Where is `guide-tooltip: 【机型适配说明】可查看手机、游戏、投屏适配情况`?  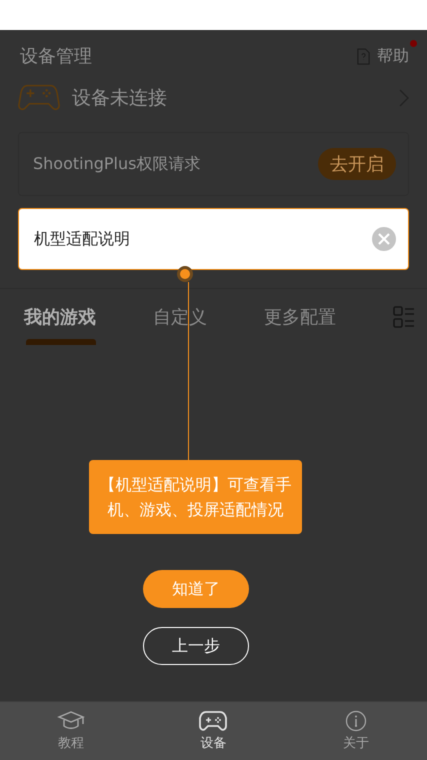
guide-tooltip: 【机型适配说明】可查看手机、游戏、投屏适配情况 is located at coordinates (195, 497).